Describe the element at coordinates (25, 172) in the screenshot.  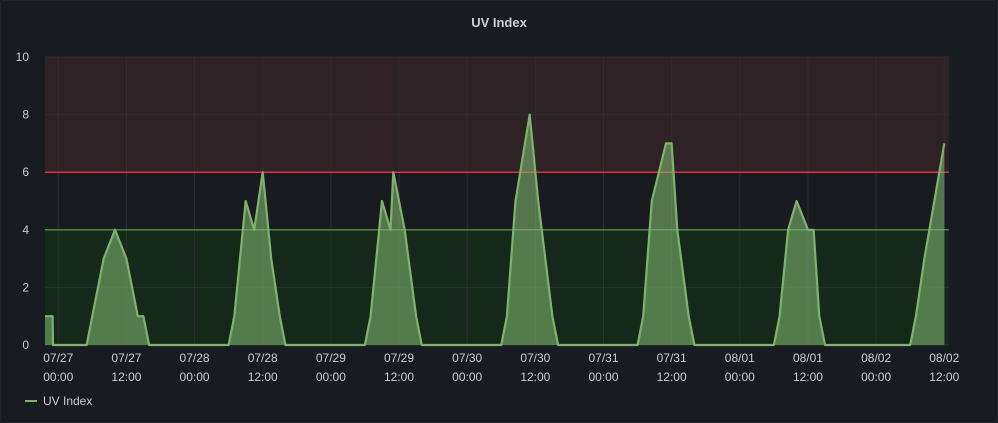
I see `y-tick-label: 6` at that location.